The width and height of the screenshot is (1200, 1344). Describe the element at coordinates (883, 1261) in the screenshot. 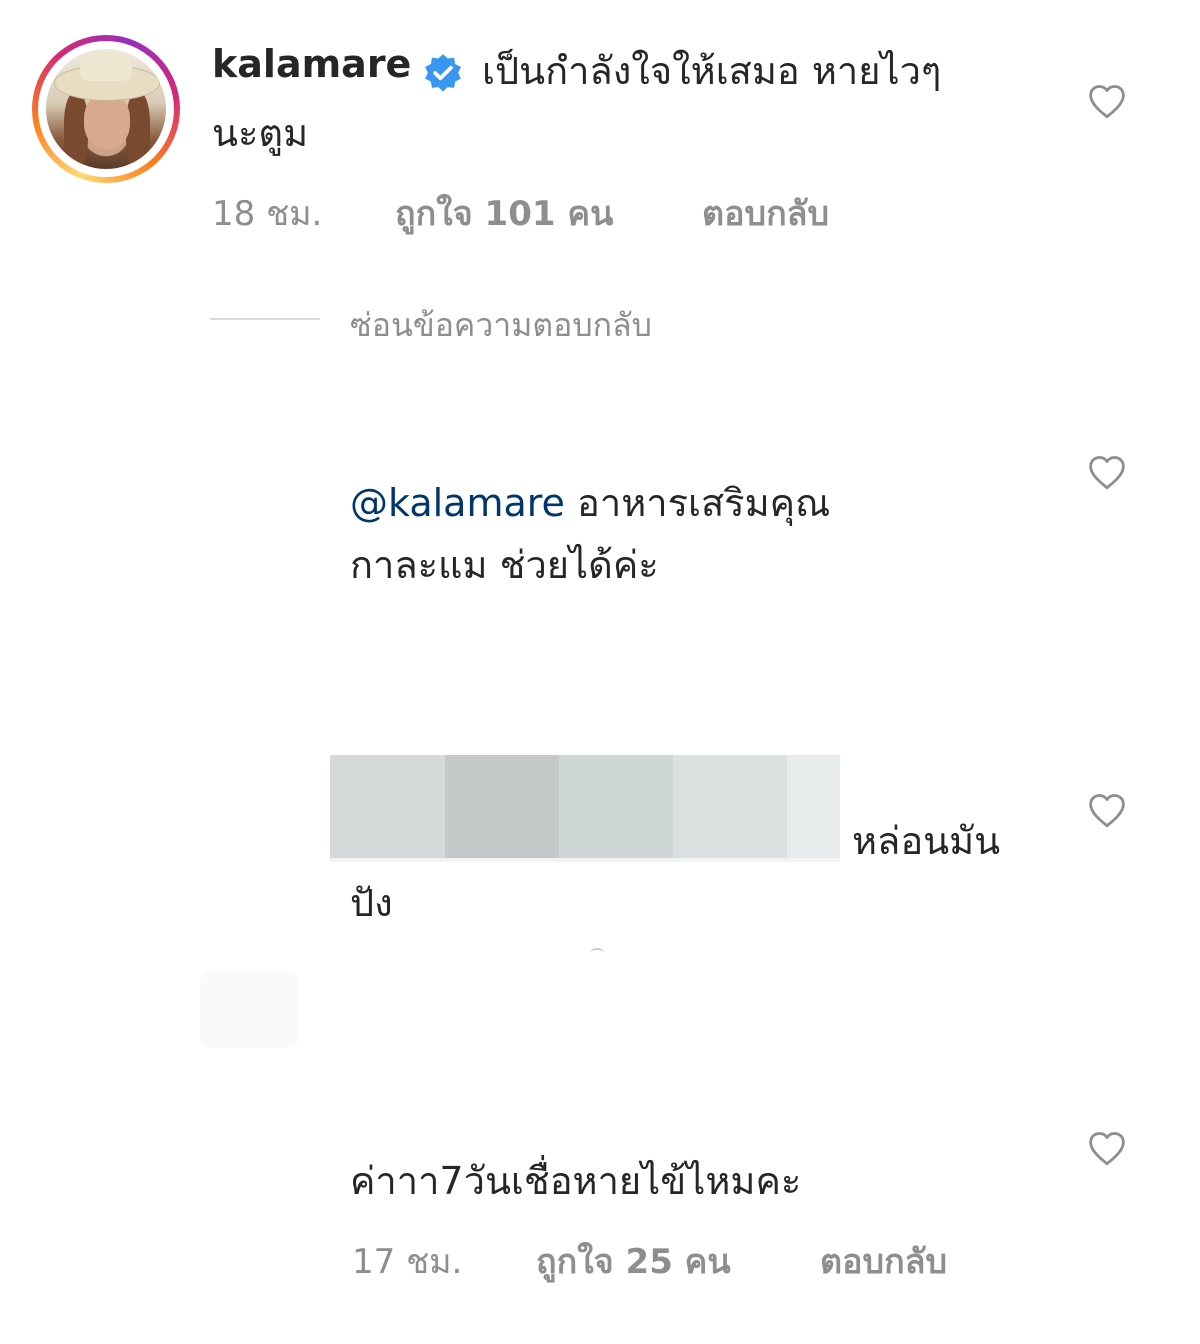

I see `reply3-reply-button: ตอบกลับ` at that location.